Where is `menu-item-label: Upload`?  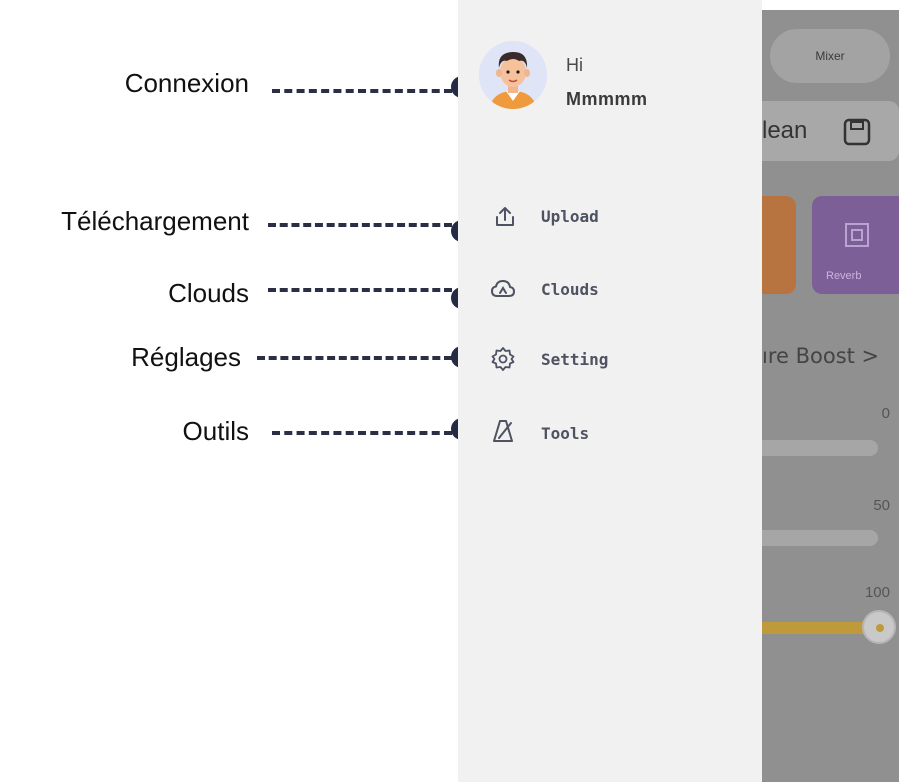
menu-item-label: Upload is located at coordinates (570, 216).